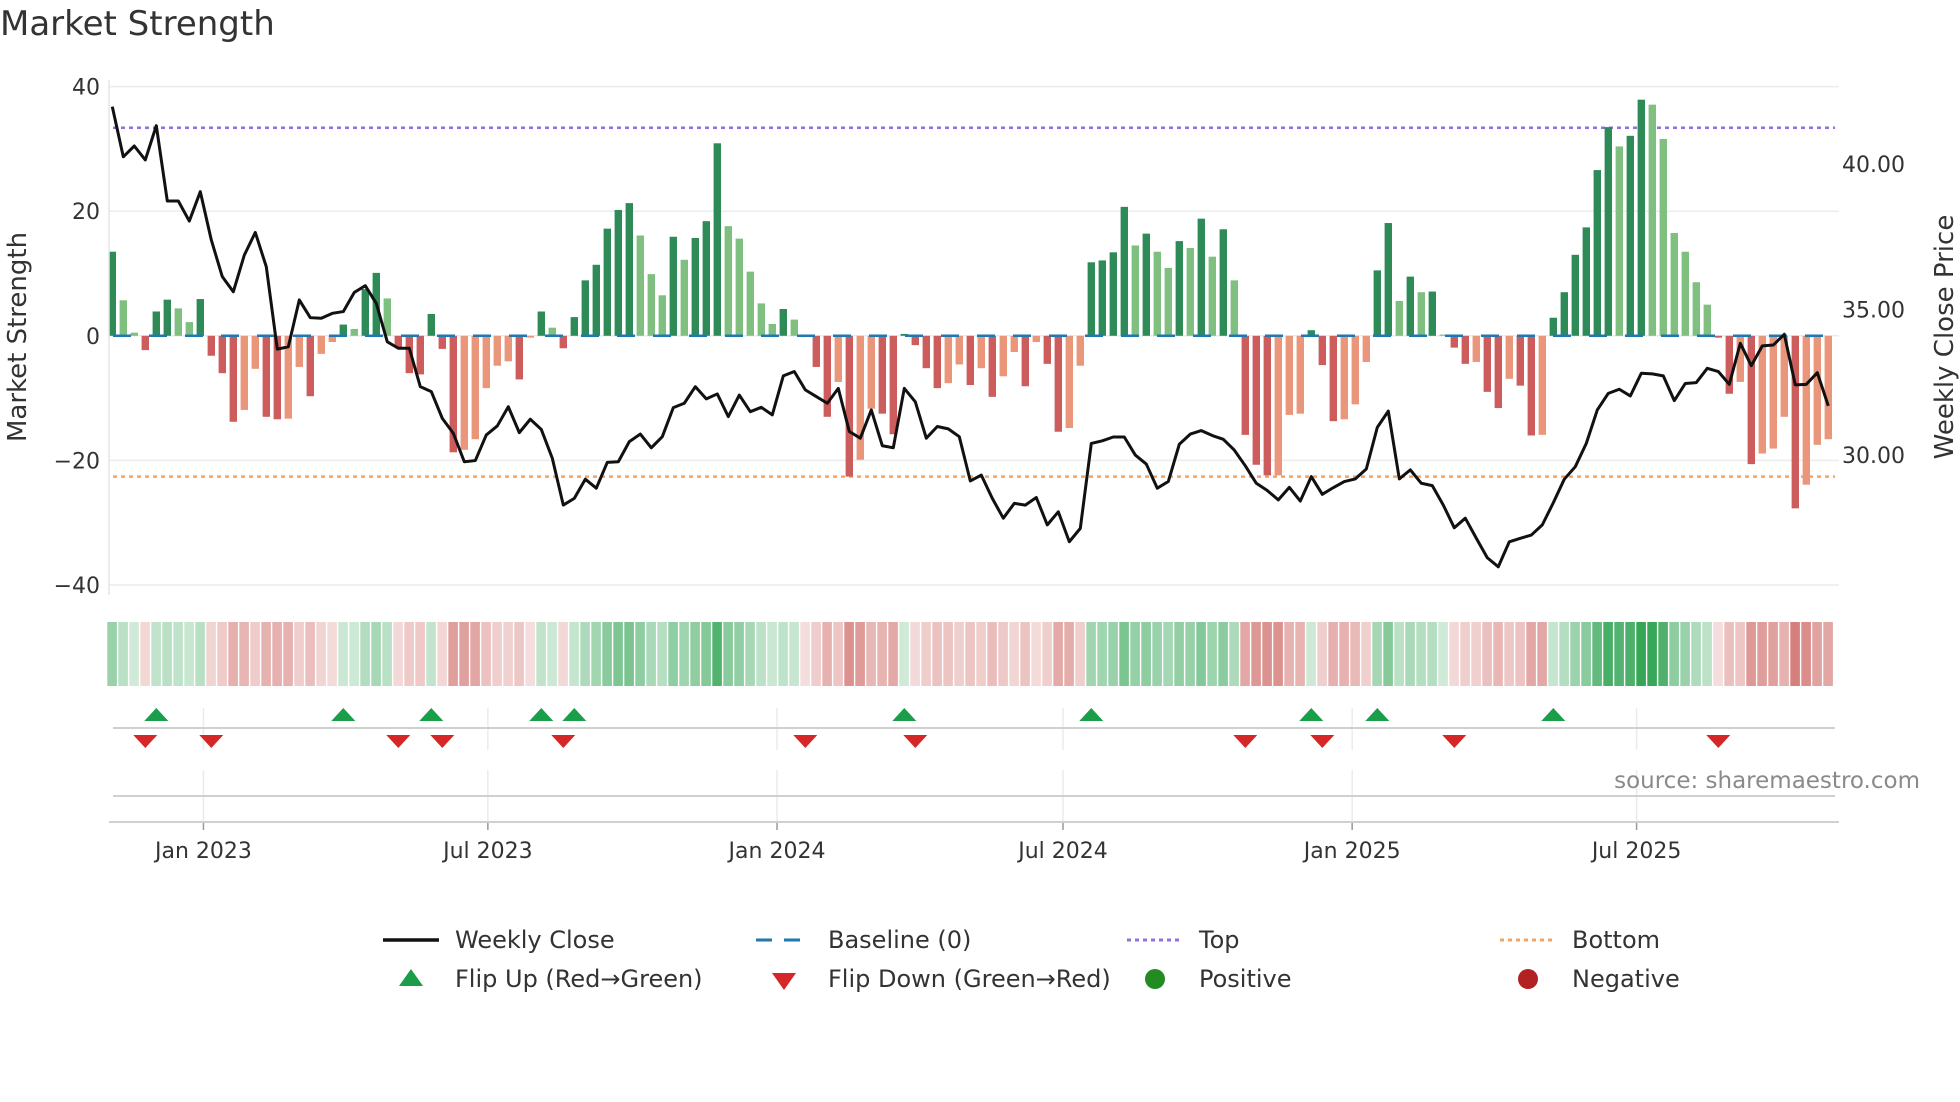 This screenshot has height=1102, width=1960. I want to click on red-dot-icon, so click(1528, 979).